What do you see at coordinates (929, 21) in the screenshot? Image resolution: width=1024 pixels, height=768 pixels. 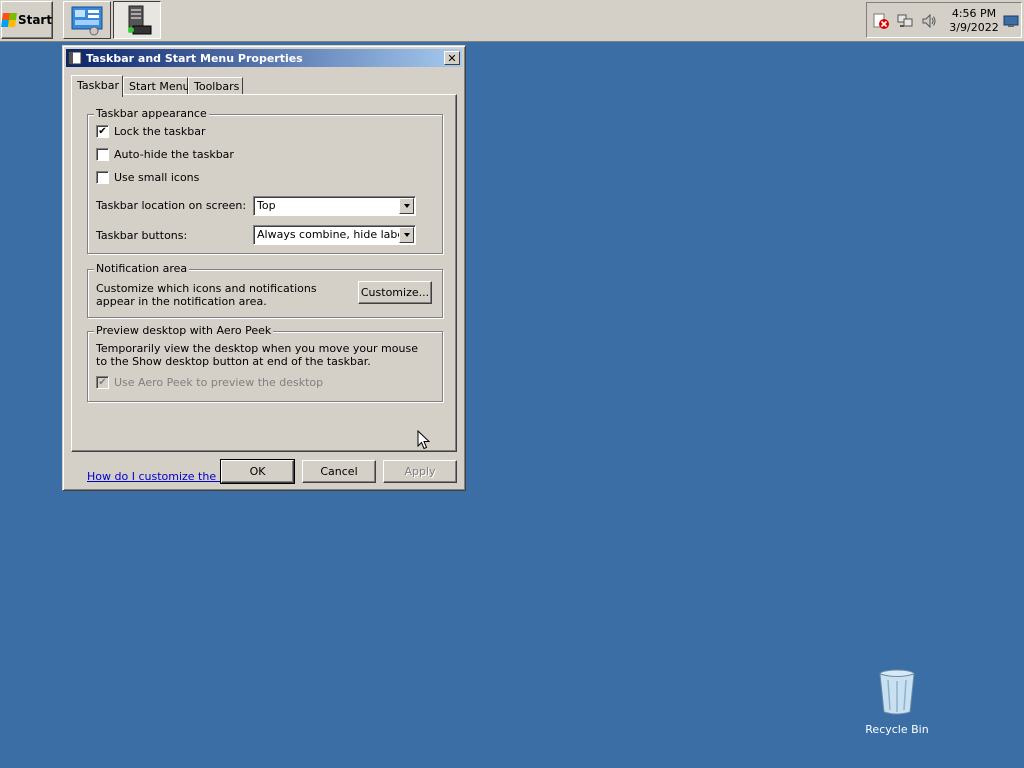 I see `volume-icon` at bounding box center [929, 21].